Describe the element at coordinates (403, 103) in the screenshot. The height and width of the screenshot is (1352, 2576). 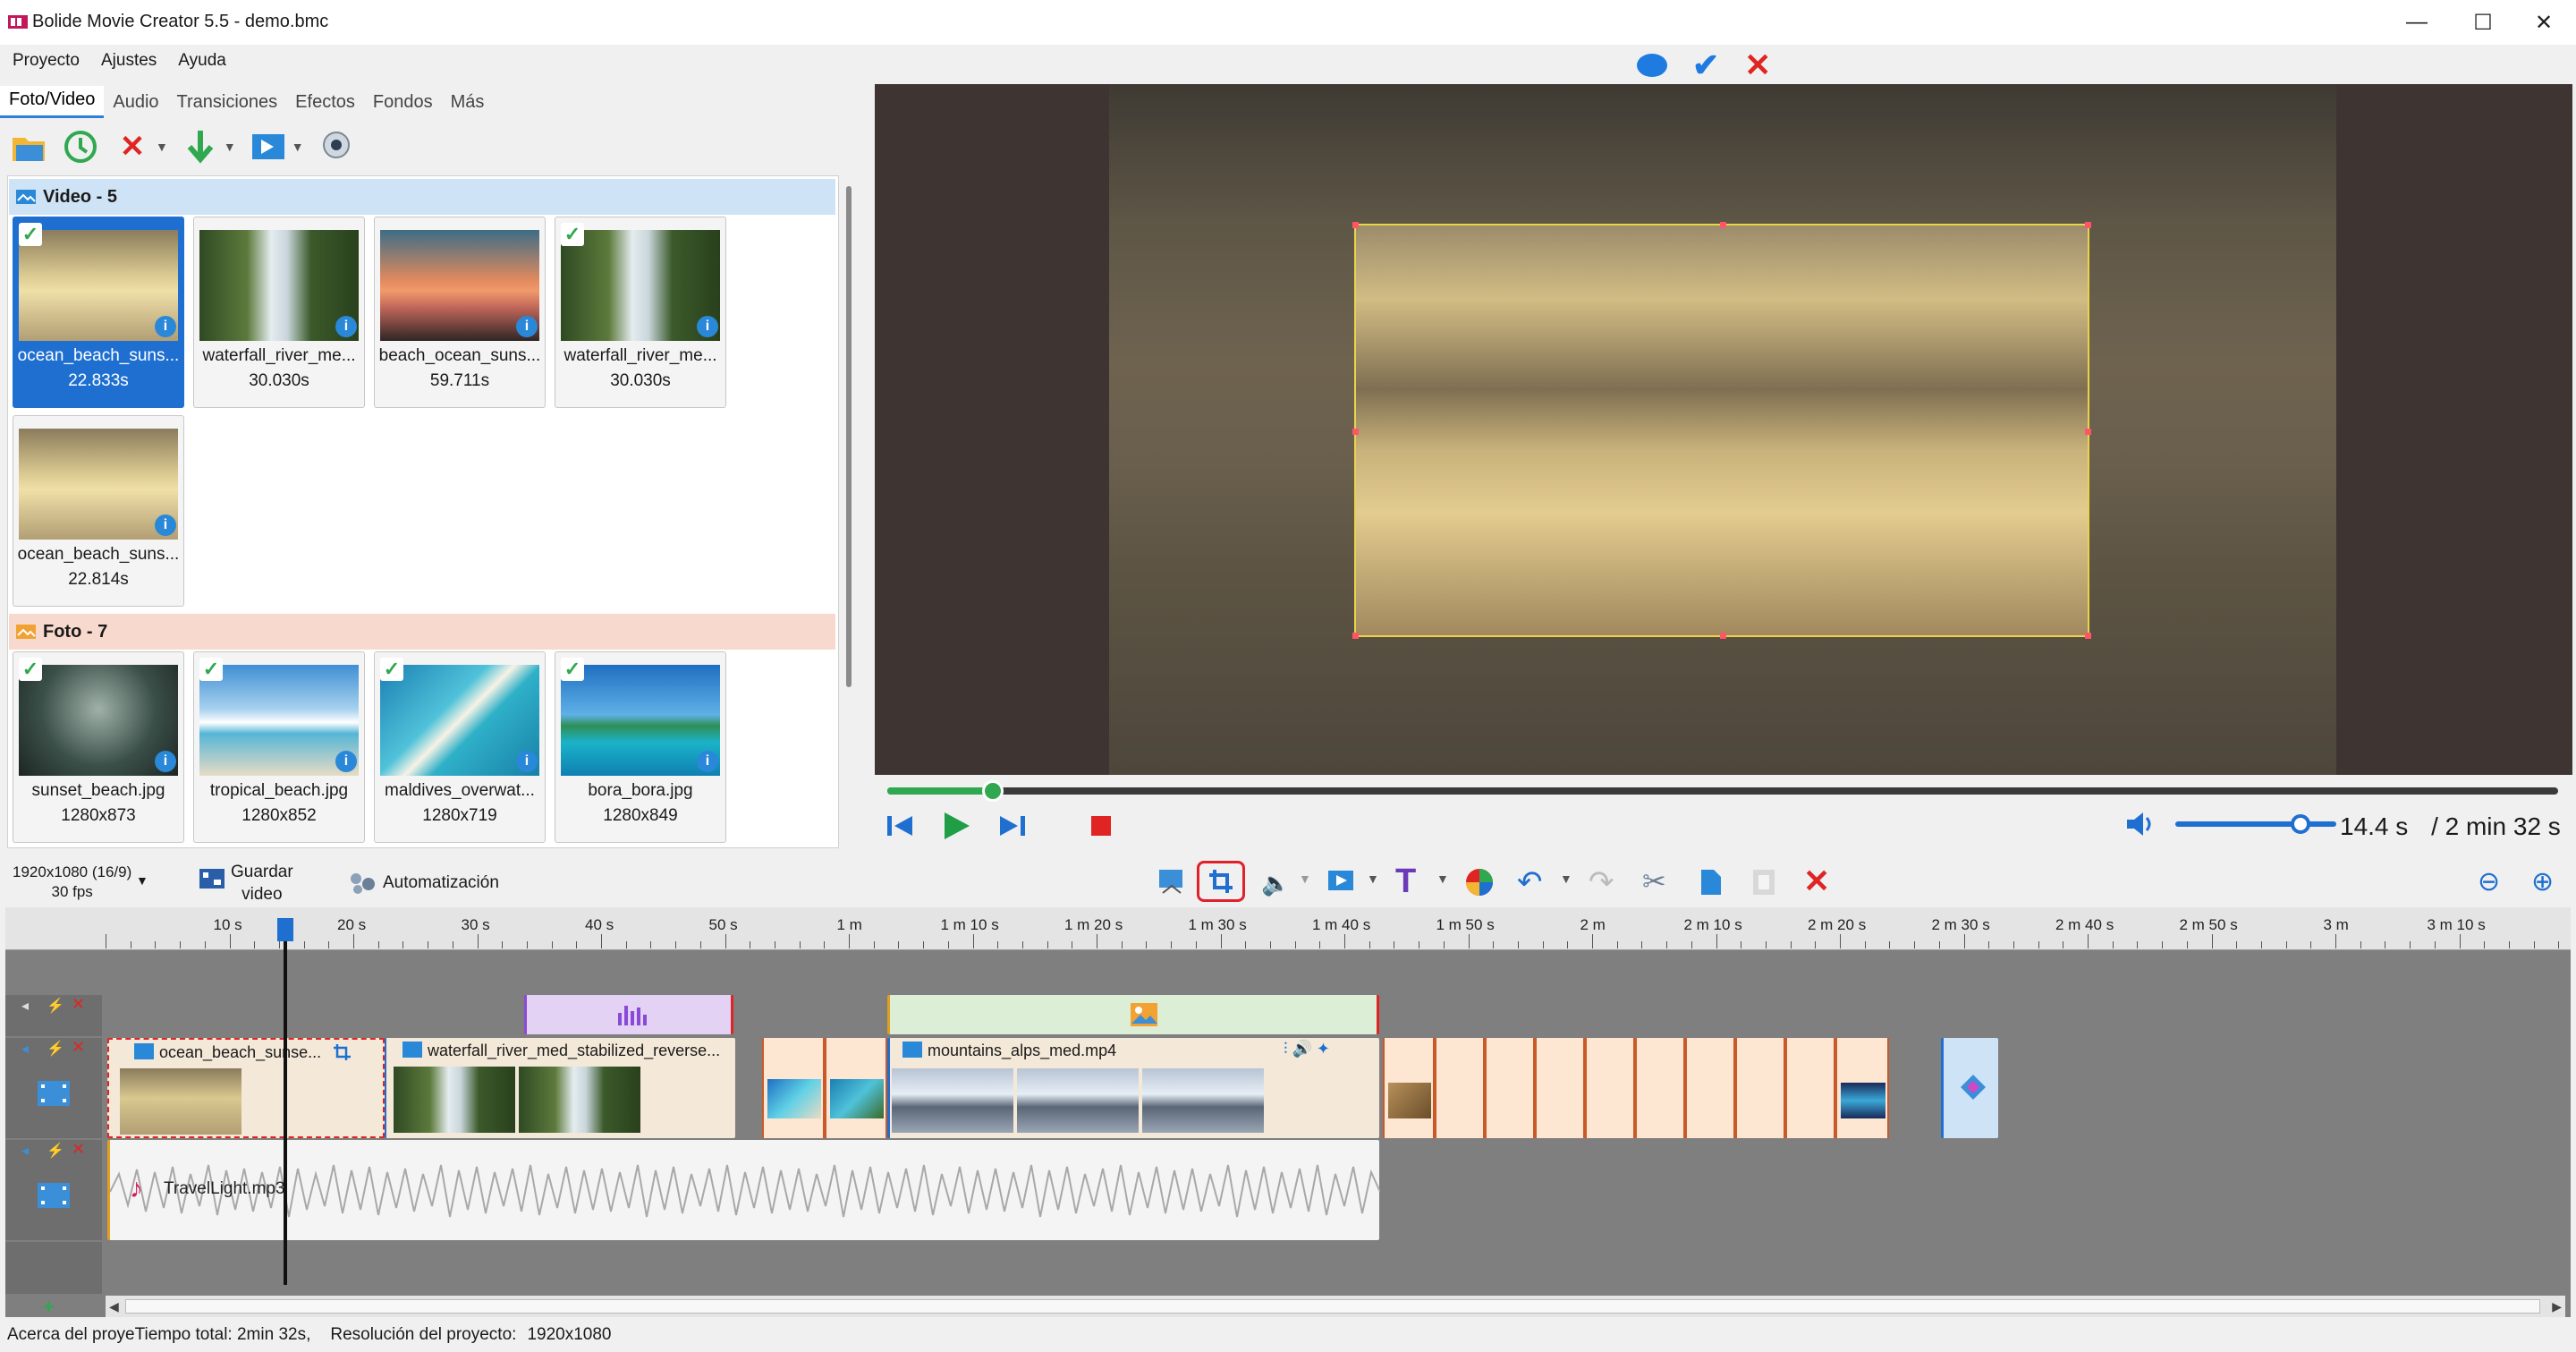
I see `tab-fondos: Fondos` at that location.